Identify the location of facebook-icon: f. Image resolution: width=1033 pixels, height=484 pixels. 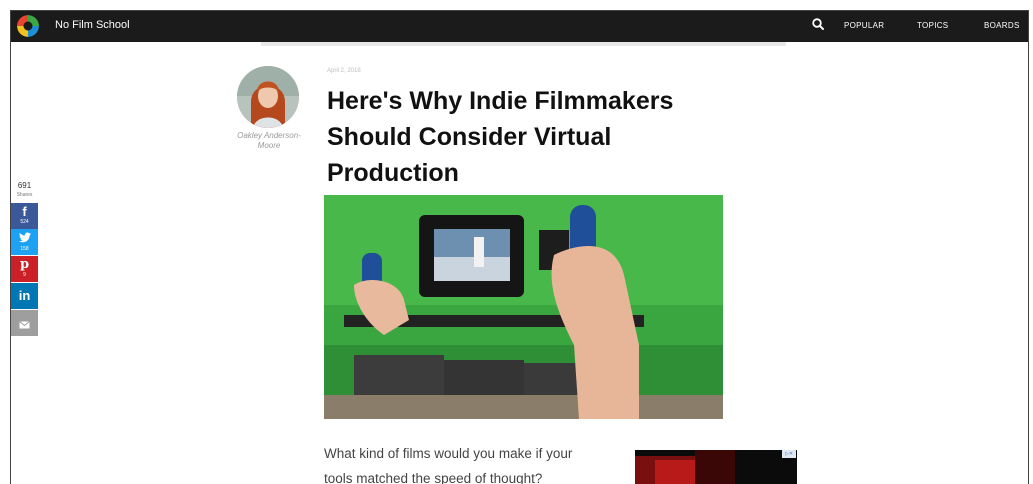
(24, 211).